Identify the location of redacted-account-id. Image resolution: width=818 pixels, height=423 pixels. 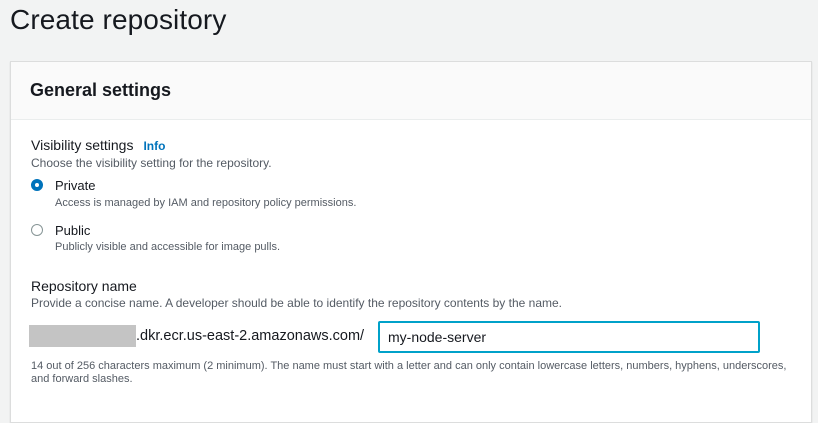
(82, 336).